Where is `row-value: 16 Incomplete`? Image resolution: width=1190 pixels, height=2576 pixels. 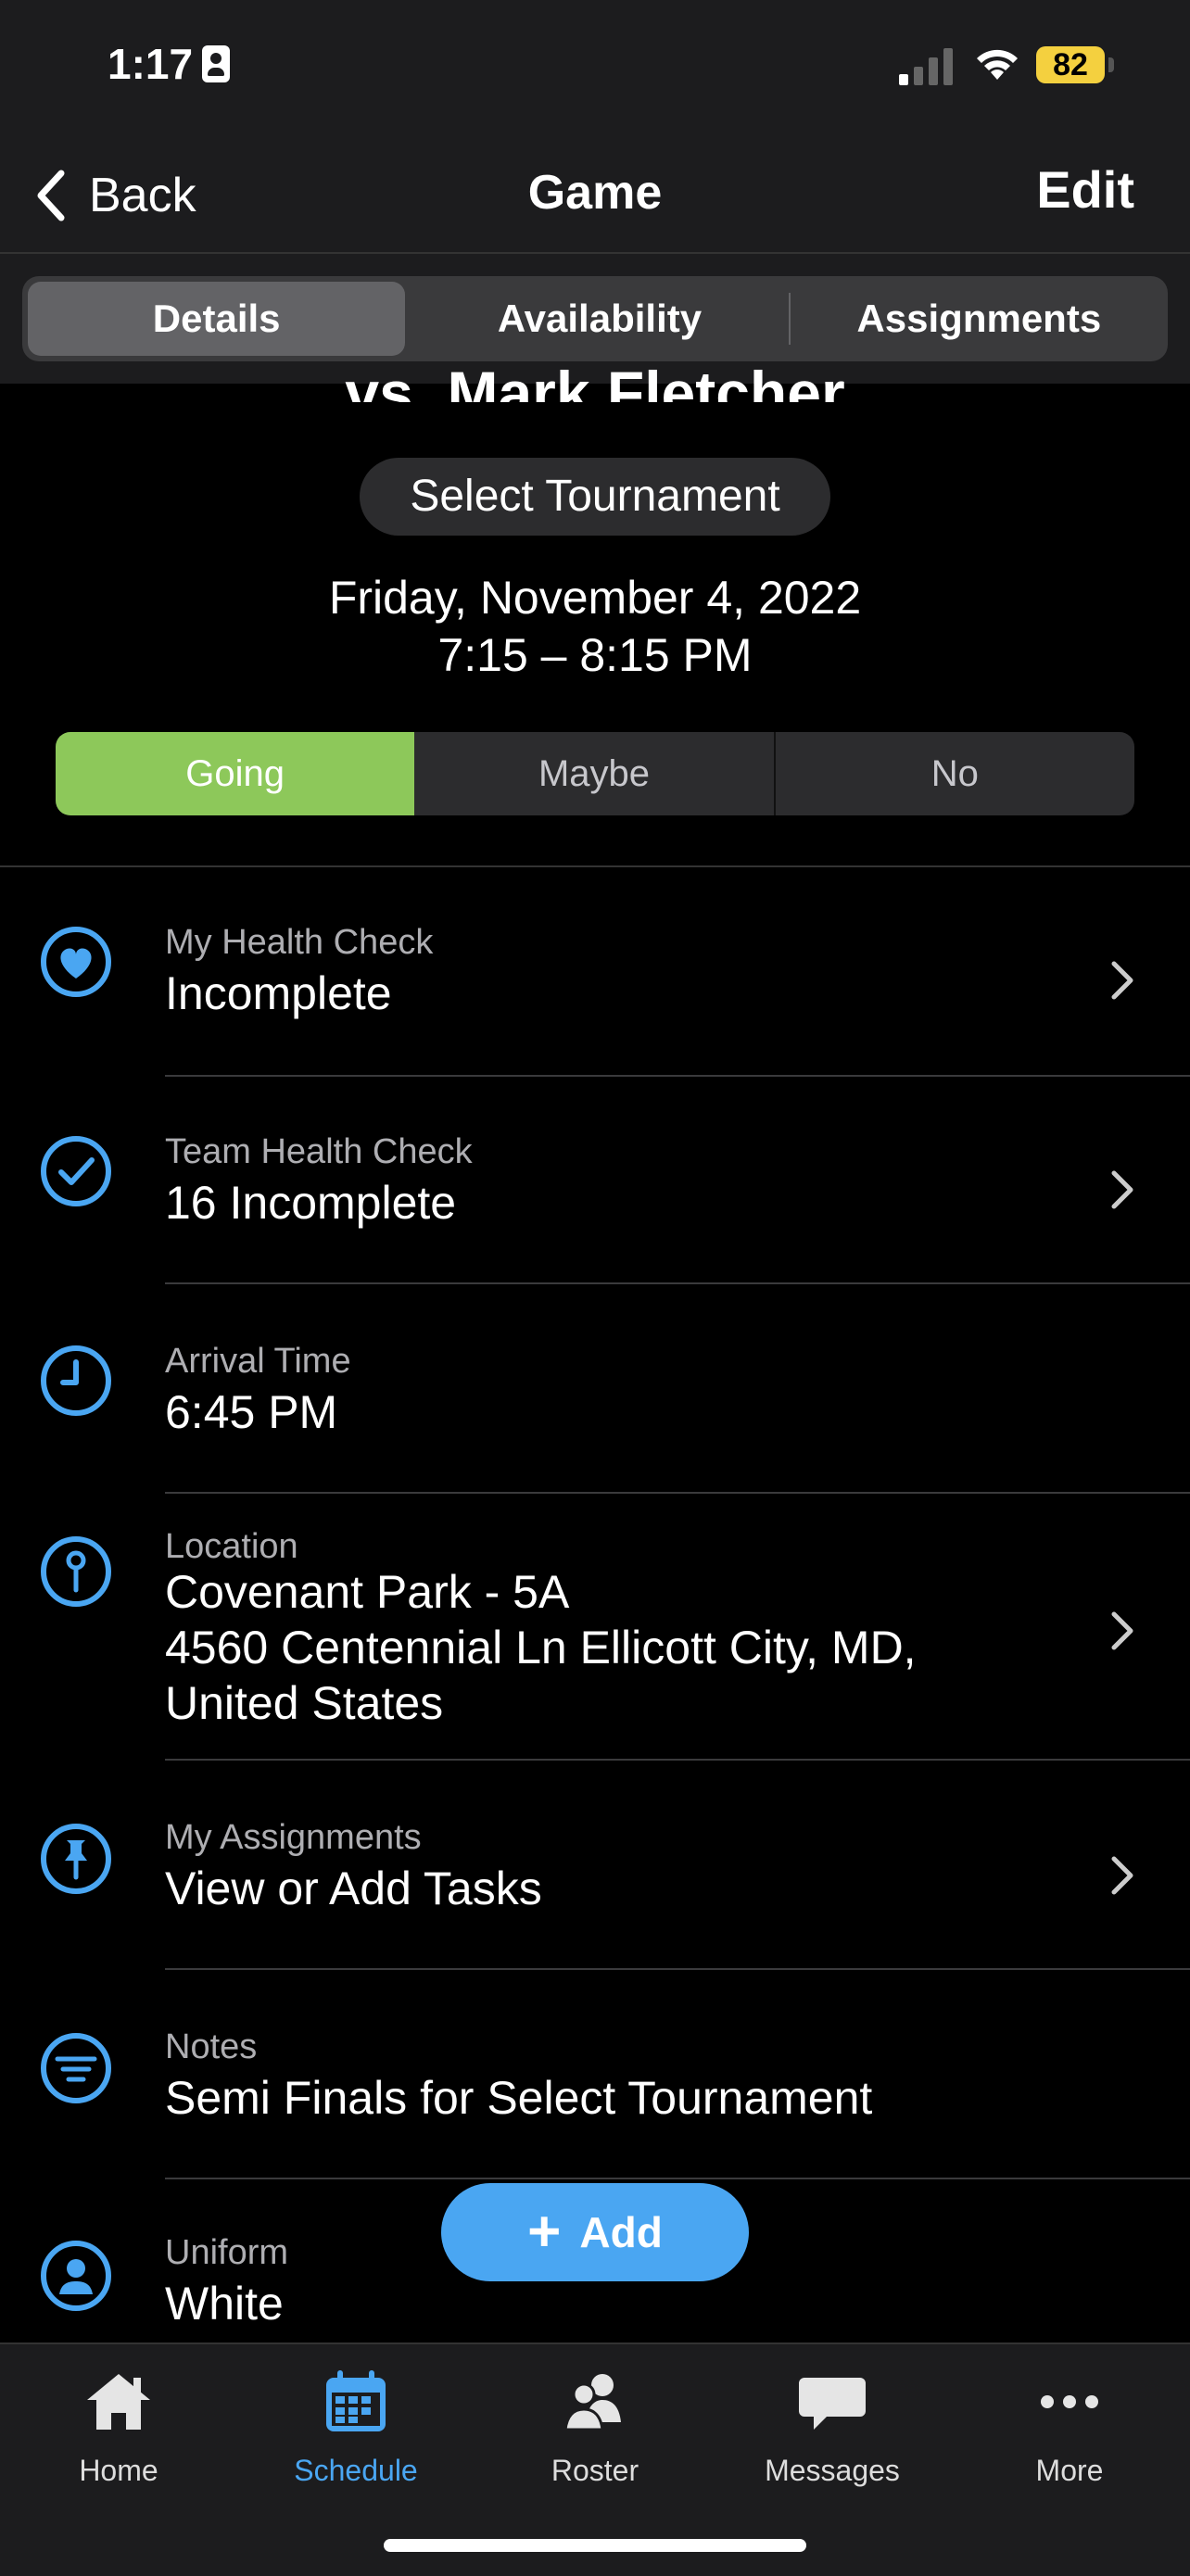 row-value: 16 Incomplete is located at coordinates (311, 1203).